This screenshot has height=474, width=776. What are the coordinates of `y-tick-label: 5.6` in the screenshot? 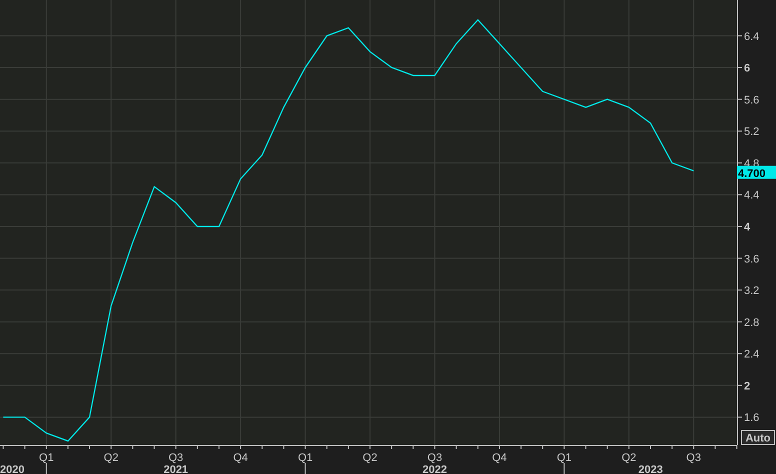 It's located at (752, 100).